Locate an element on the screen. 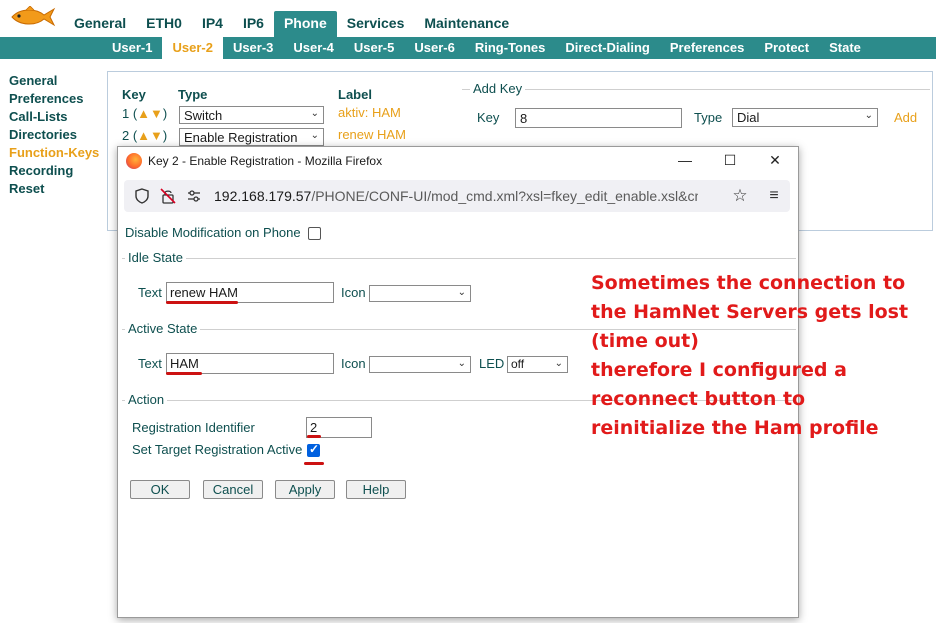 The height and width of the screenshot is (623, 936). subtab-preferences: Preferences is located at coordinates (707, 48).